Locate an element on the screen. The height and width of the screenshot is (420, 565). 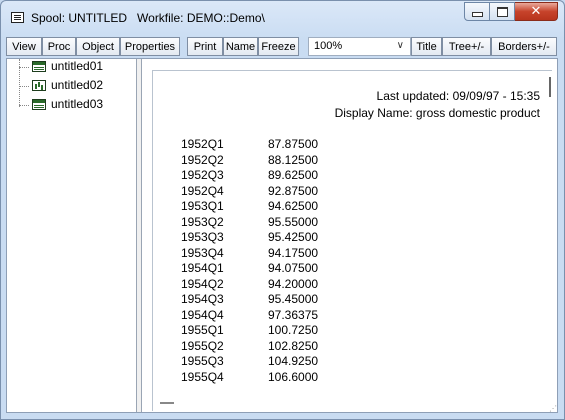
tree-item-label: untitled02 is located at coordinates (77, 85).